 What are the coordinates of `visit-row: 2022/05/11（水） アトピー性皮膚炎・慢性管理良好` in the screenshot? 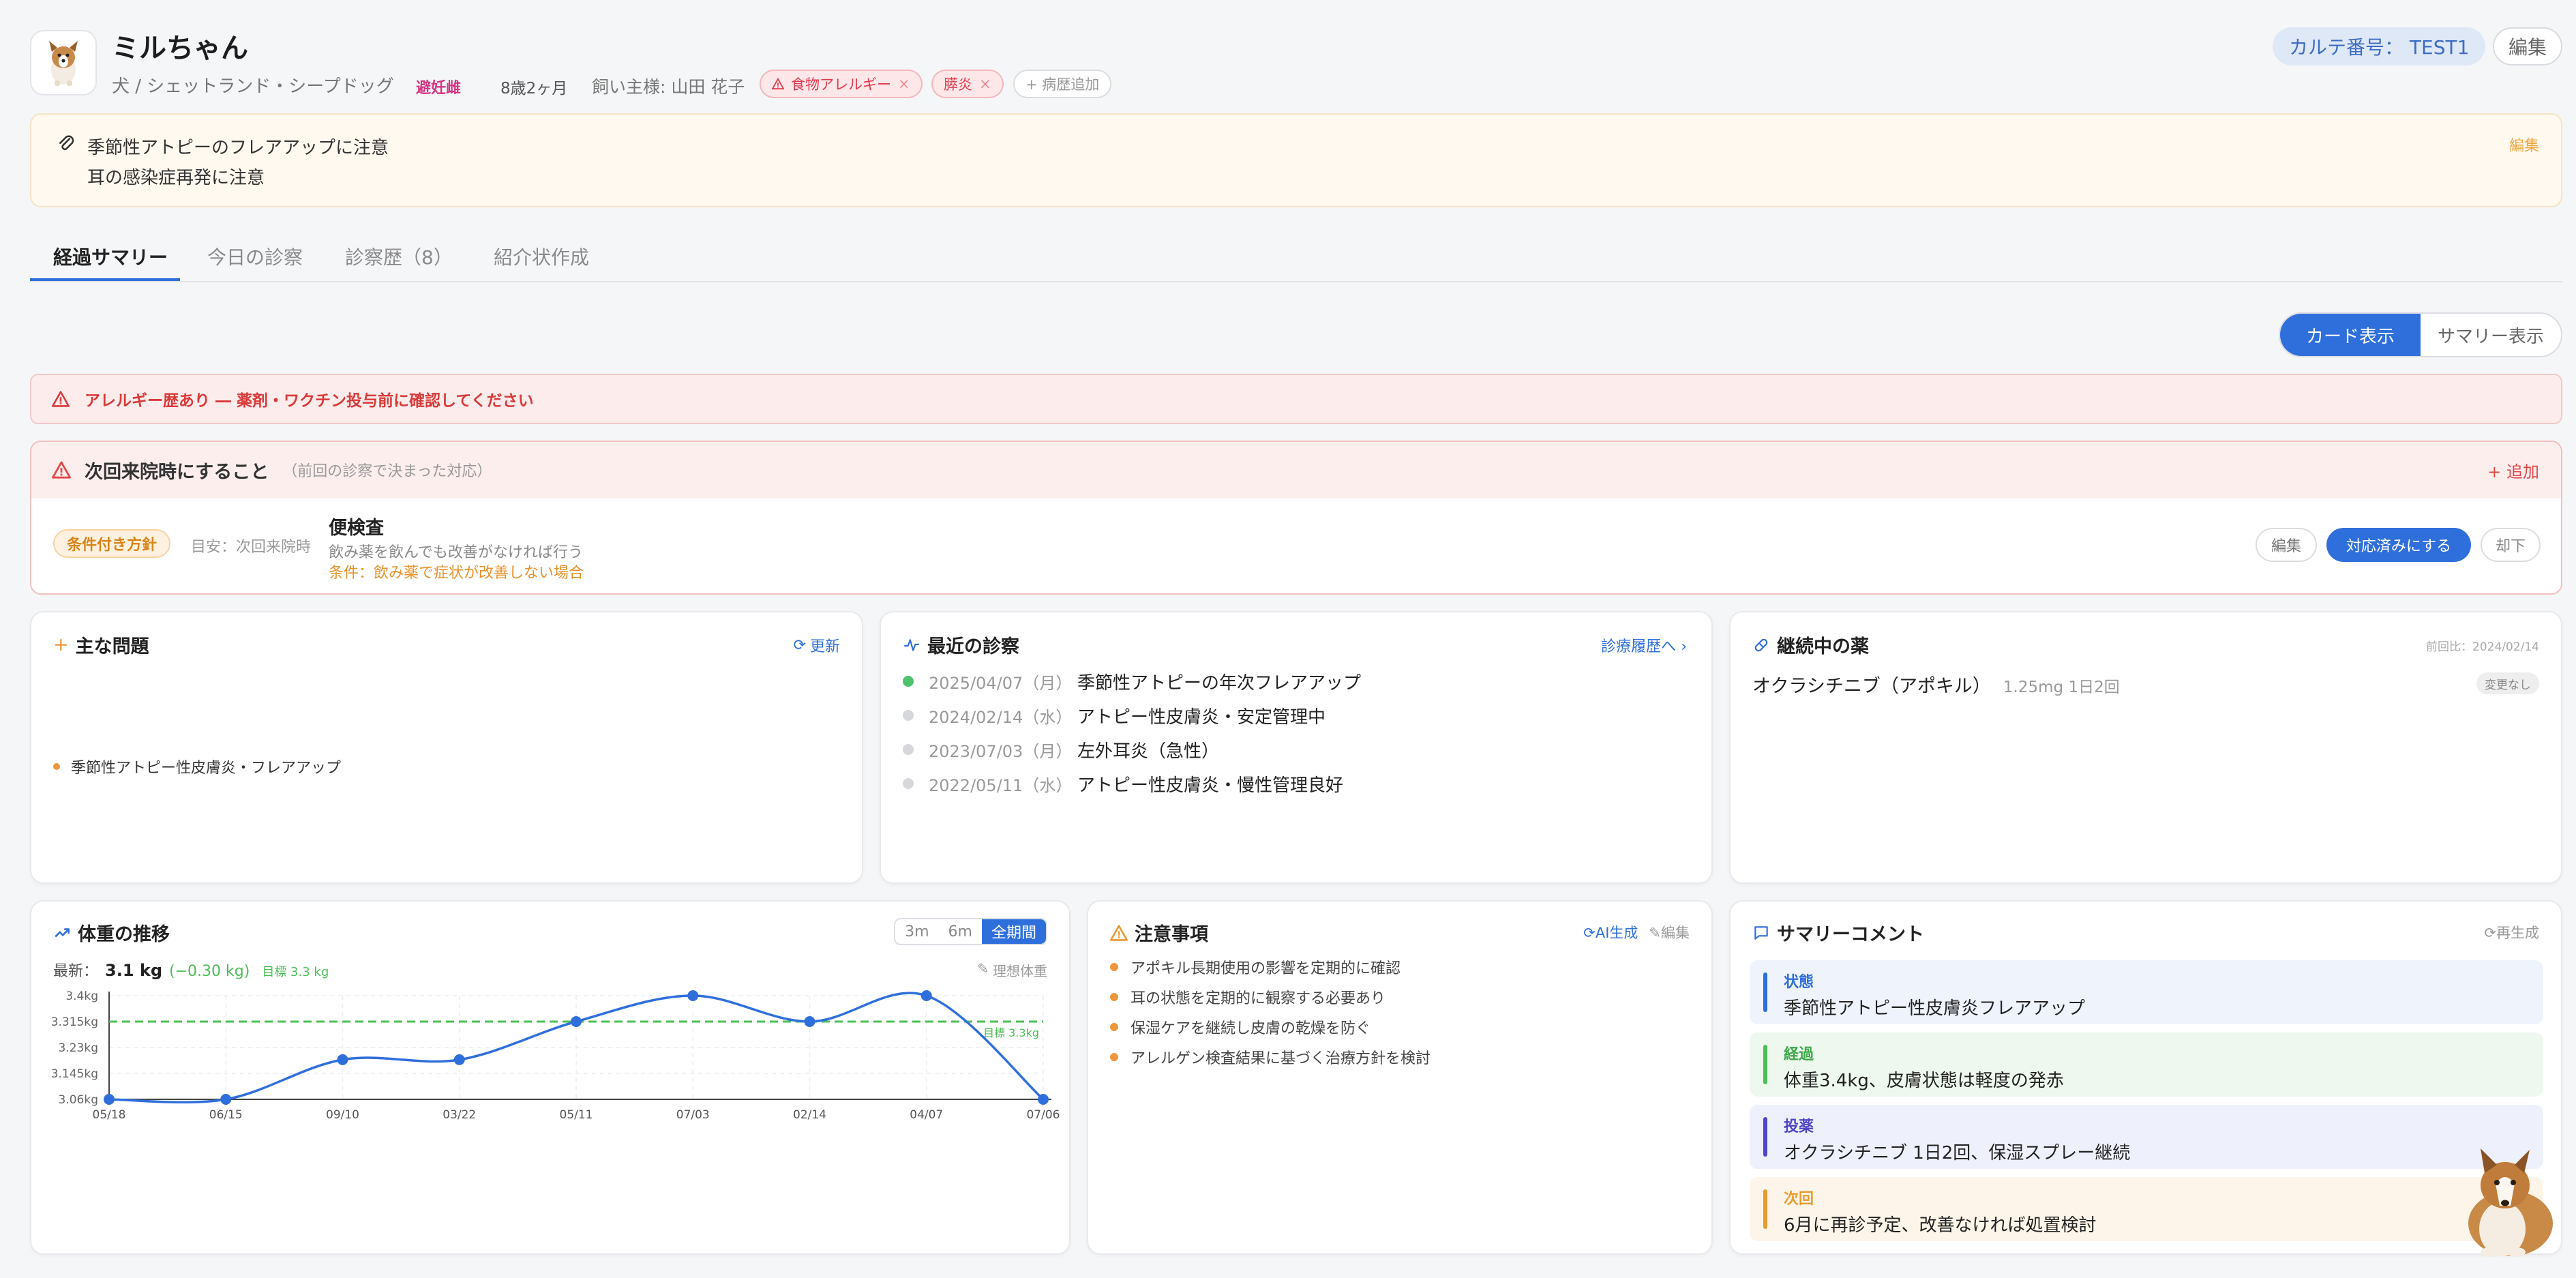 It's located at (1295, 784).